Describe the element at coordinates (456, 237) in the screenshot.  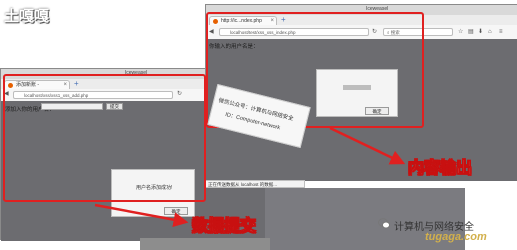
I see `site-watermark: tugaga.com` at that location.